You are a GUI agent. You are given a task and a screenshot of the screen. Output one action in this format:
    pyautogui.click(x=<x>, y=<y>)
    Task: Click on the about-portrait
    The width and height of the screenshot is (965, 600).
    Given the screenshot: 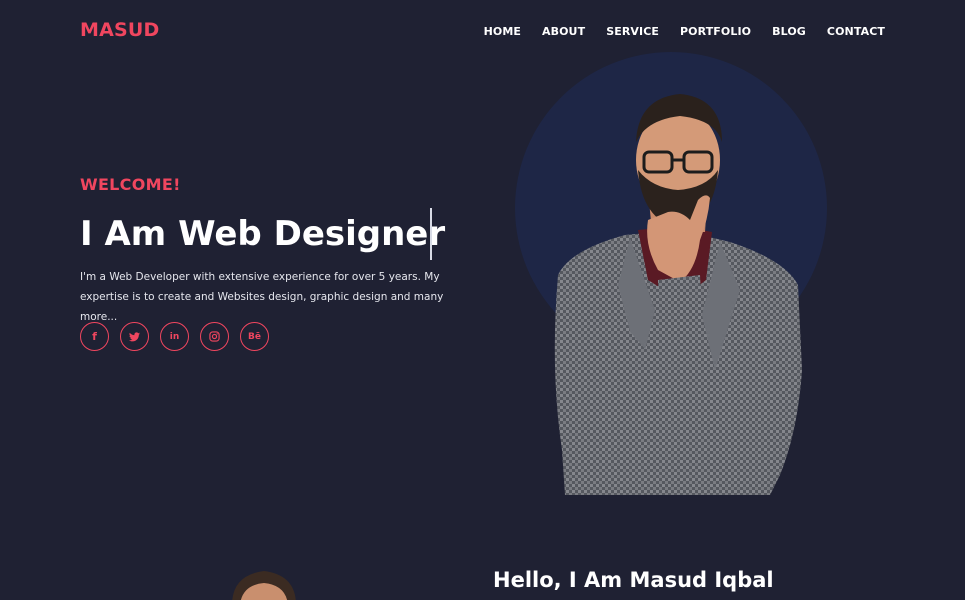 What is the action you would take?
    pyautogui.click(x=264, y=585)
    